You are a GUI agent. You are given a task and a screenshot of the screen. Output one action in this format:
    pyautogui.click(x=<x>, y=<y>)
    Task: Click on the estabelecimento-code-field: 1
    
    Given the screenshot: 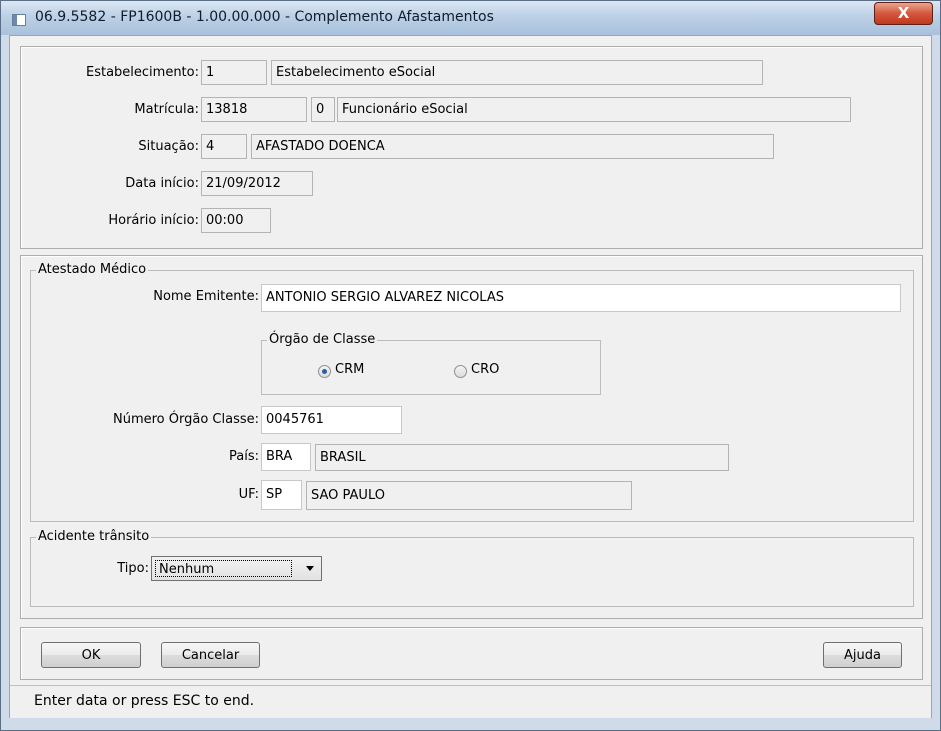 What is the action you would take?
    pyautogui.click(x=234, y=72)
    